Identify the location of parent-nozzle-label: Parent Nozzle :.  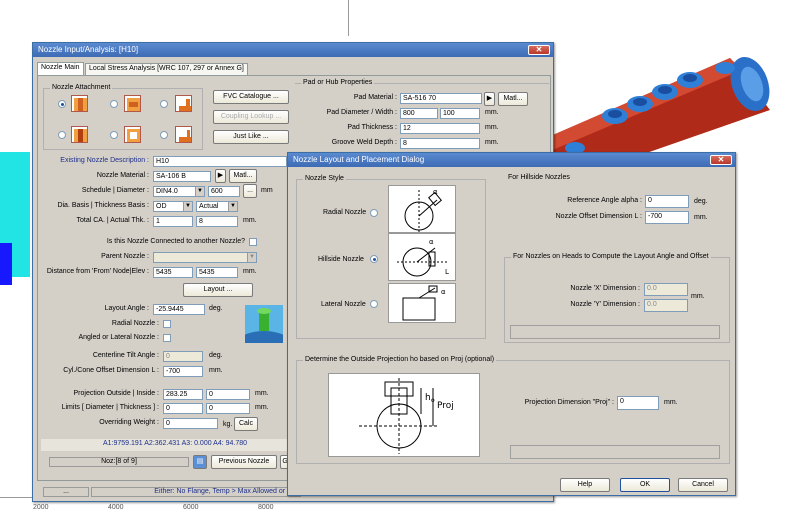
(125, 256).